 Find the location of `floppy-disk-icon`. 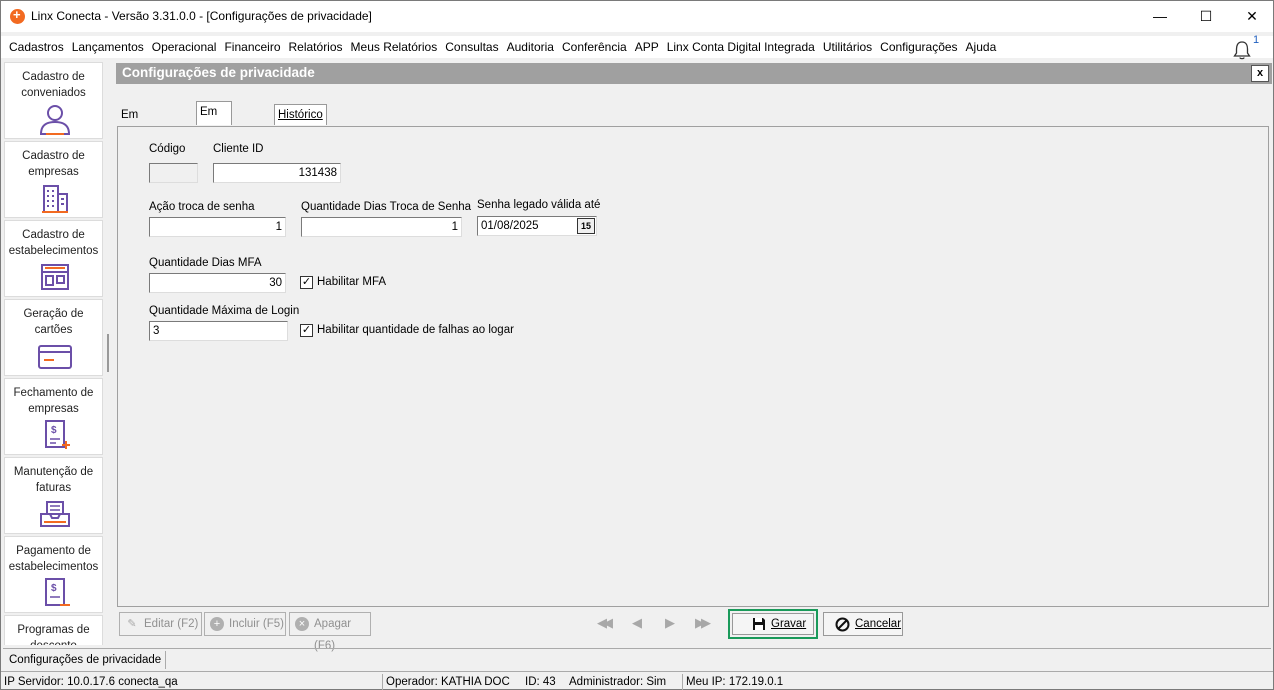

floppy-disk-icon is located at coordinates (759, 624).